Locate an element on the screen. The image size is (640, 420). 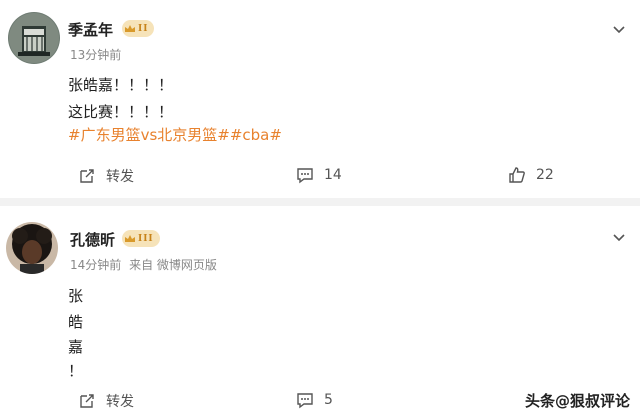
vip-badge: III is located at coordinates (141, 238).